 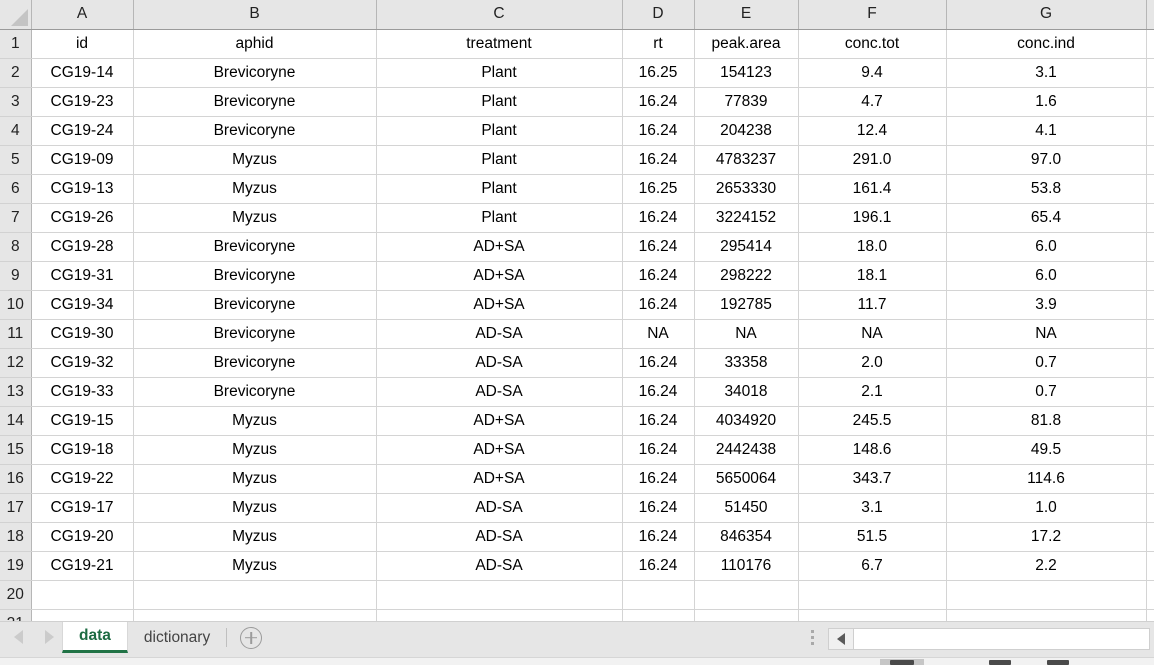 What do you see at coordinates (872, 276) in the screenshot?
I see `cell-F9: 18.1` at bounding box center [872, 276].